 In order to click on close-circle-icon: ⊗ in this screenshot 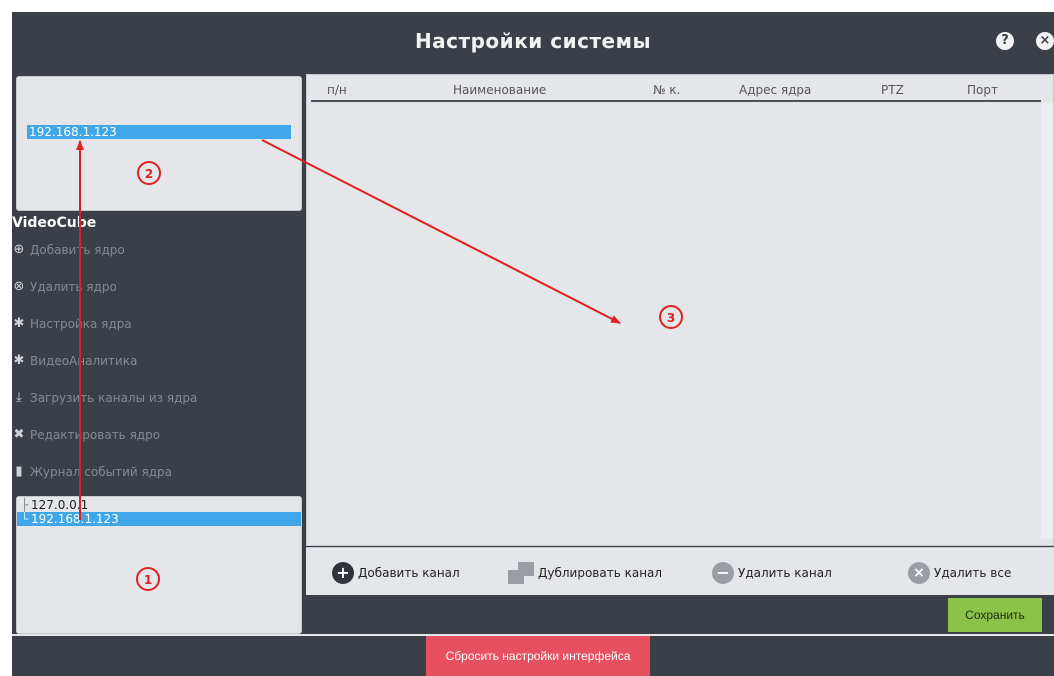, I will do `click(19, 286)`.